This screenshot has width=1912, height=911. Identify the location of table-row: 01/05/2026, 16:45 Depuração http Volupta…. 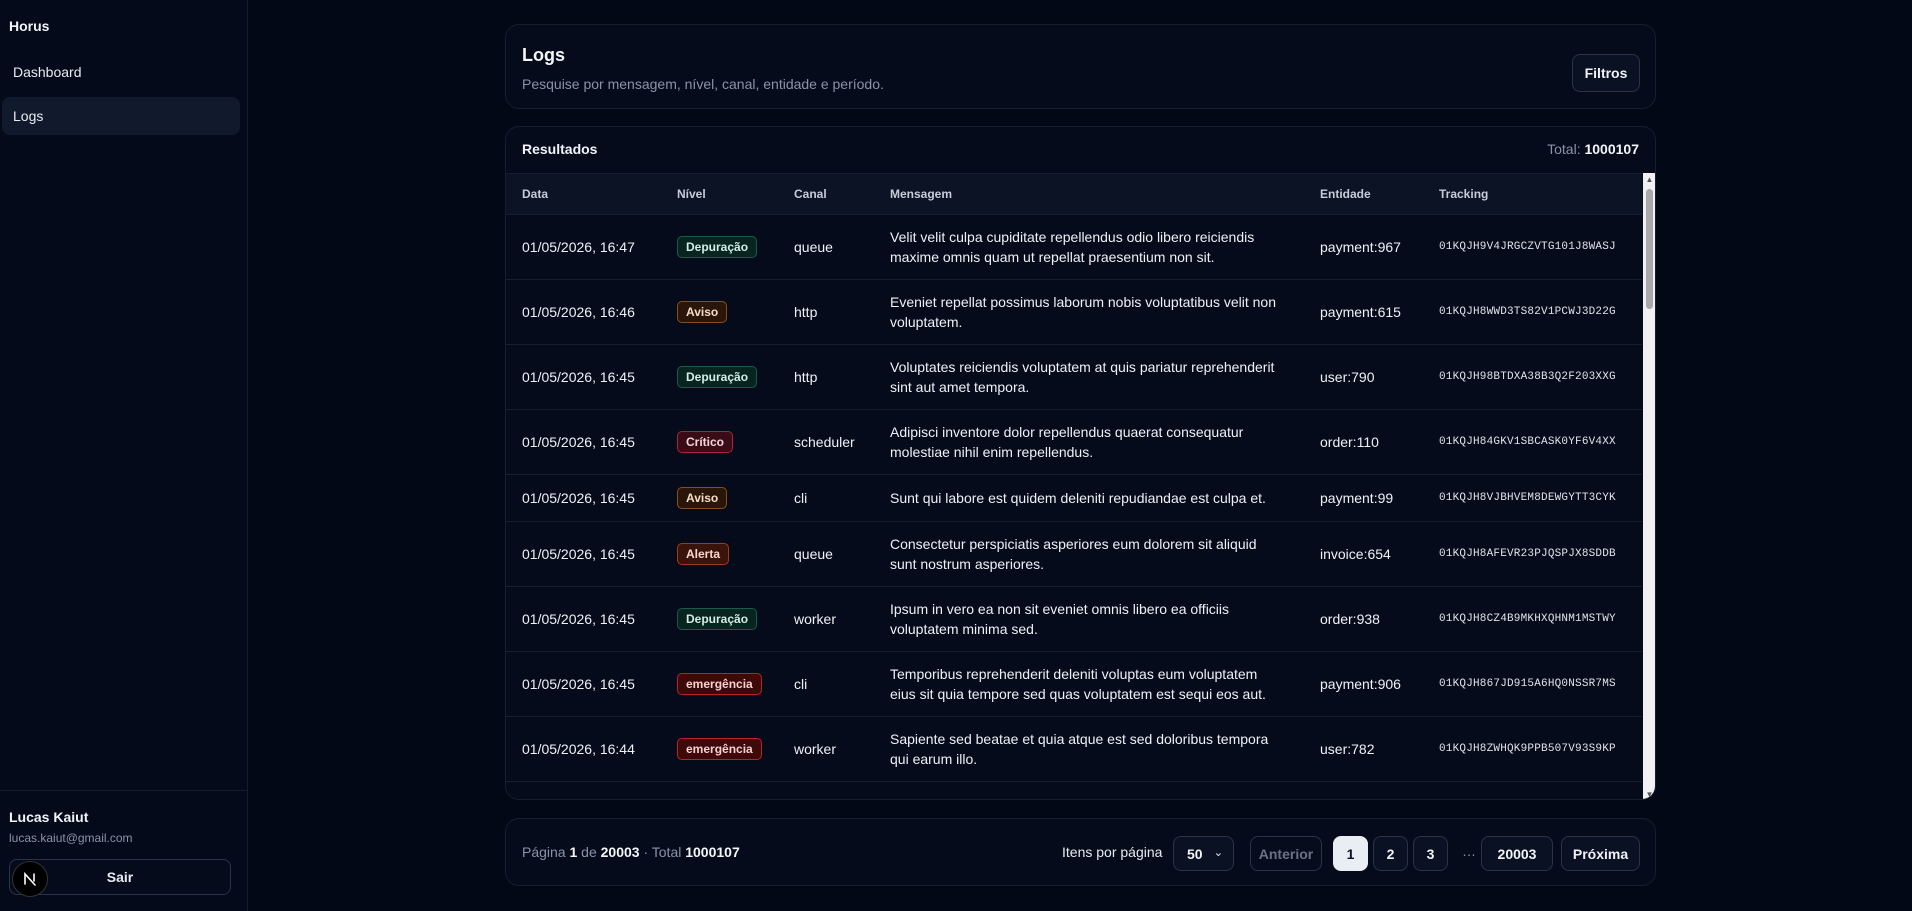
(1074, 377).